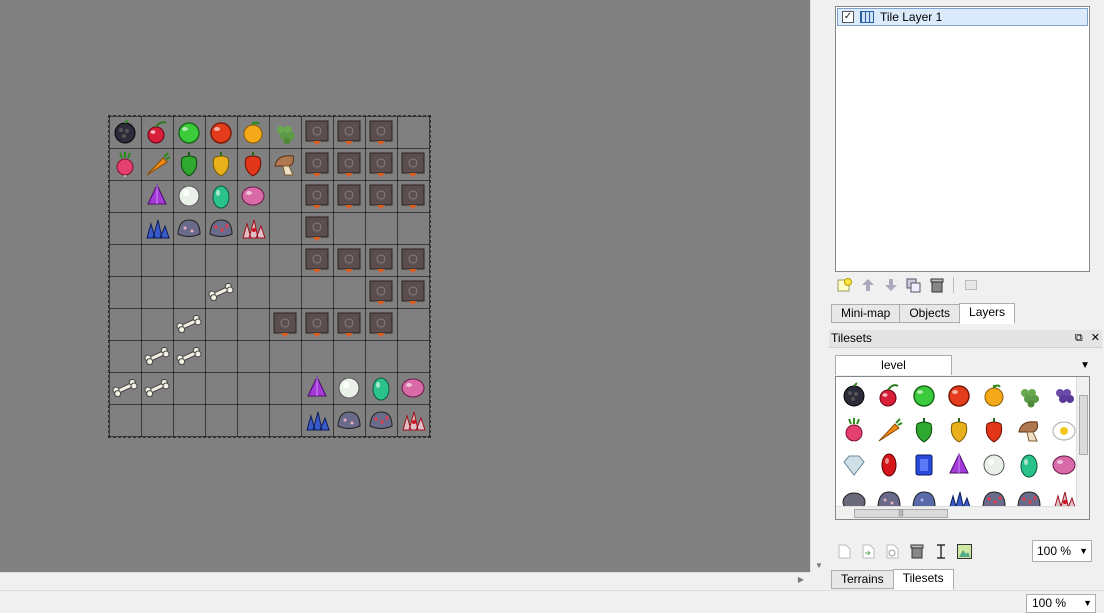 The image size is (1104, 613). Describe the element at coordinates (953, 285) in the screenshot. I see `toolbar-separator` at that location.